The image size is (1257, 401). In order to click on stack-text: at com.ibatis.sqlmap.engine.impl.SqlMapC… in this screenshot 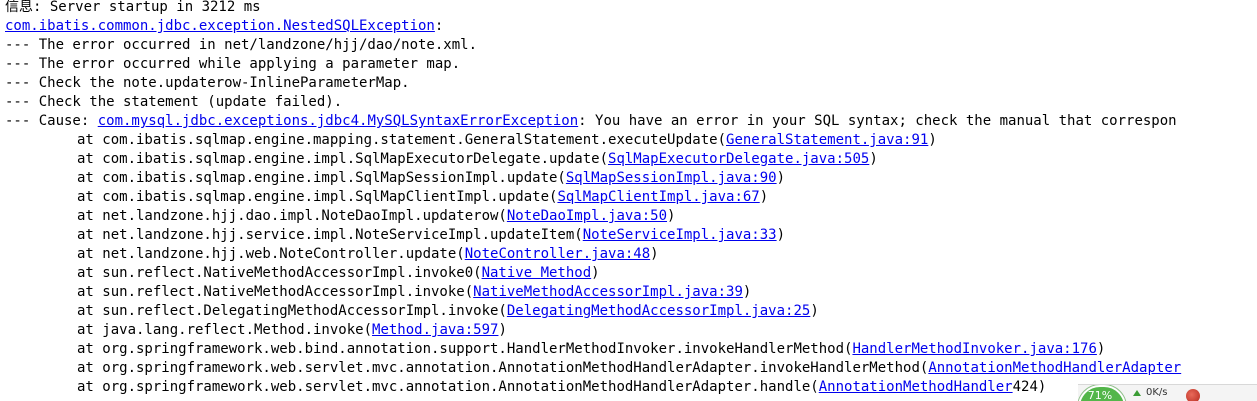, I will do `click(317, 197)`.